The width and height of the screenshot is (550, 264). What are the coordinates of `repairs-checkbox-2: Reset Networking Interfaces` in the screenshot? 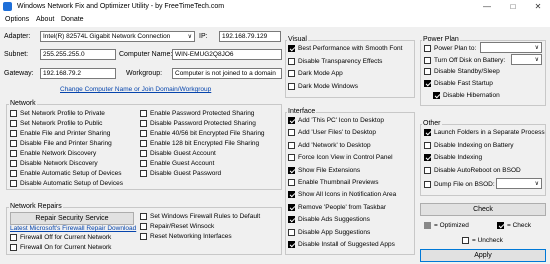 It's located at (186, 236).